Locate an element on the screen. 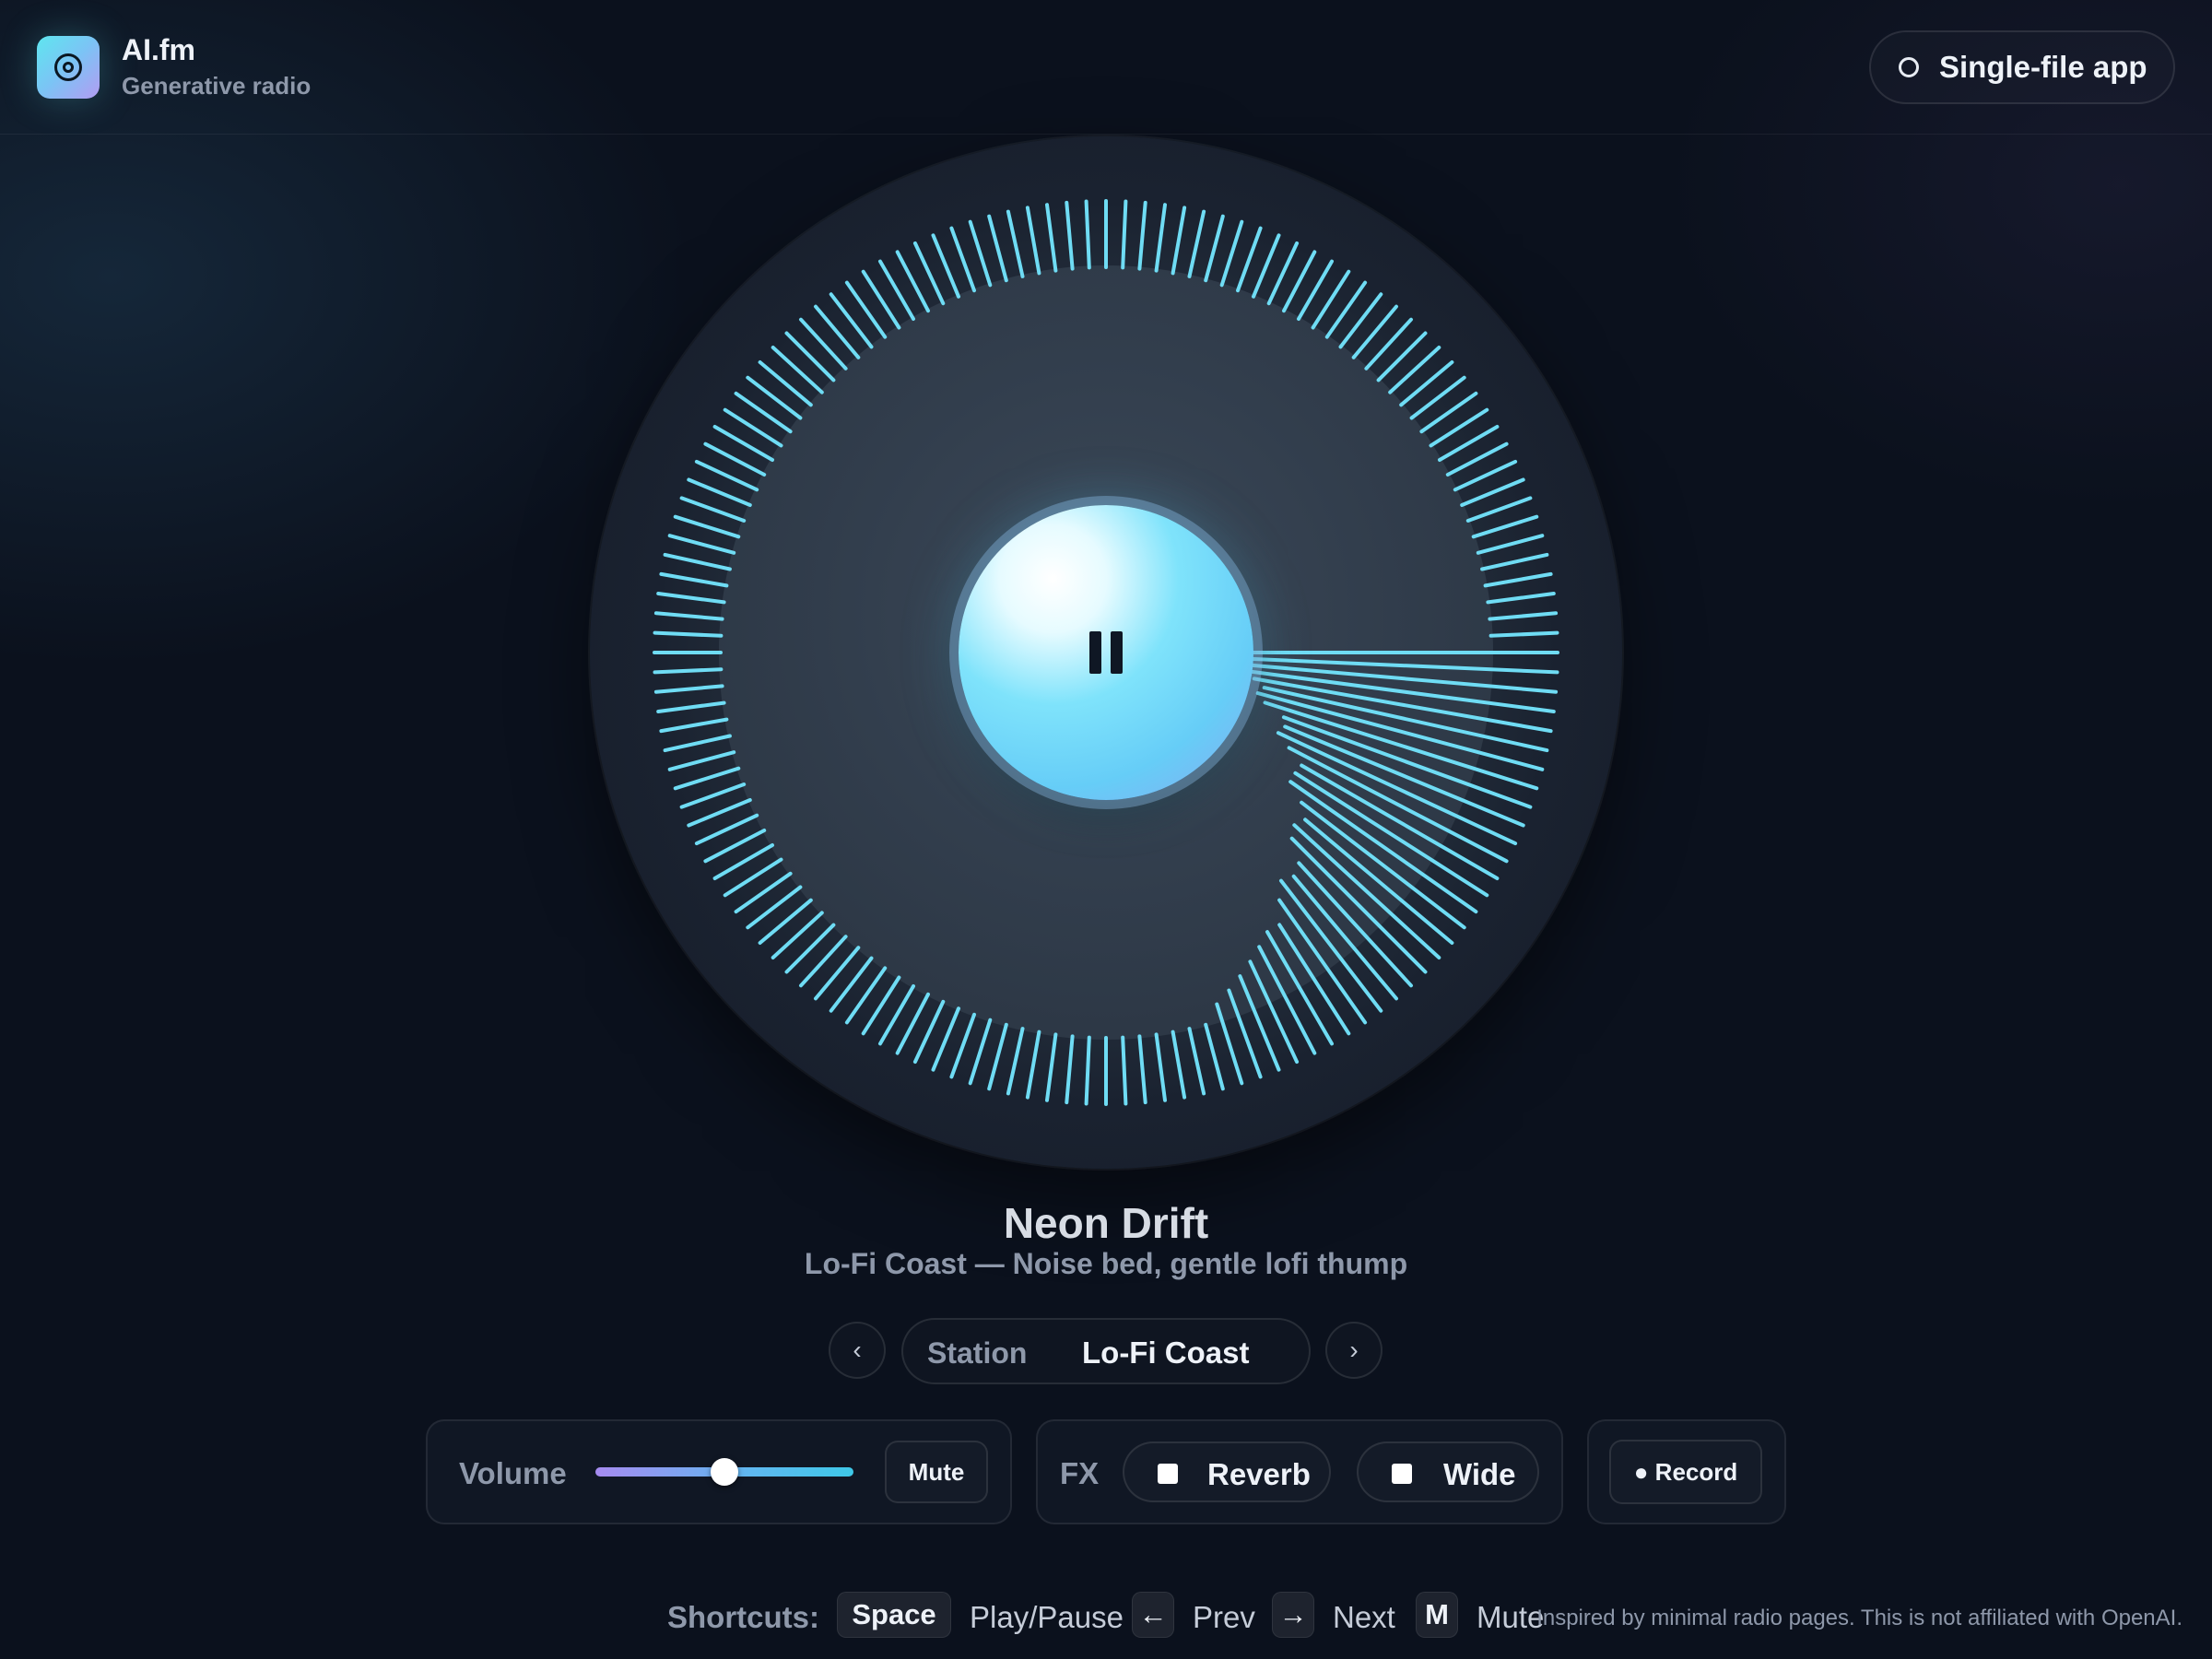 This screenshot has width=2212, height=1659. reverb-toggle: Reverb is located at coordinates (1227, 1471).